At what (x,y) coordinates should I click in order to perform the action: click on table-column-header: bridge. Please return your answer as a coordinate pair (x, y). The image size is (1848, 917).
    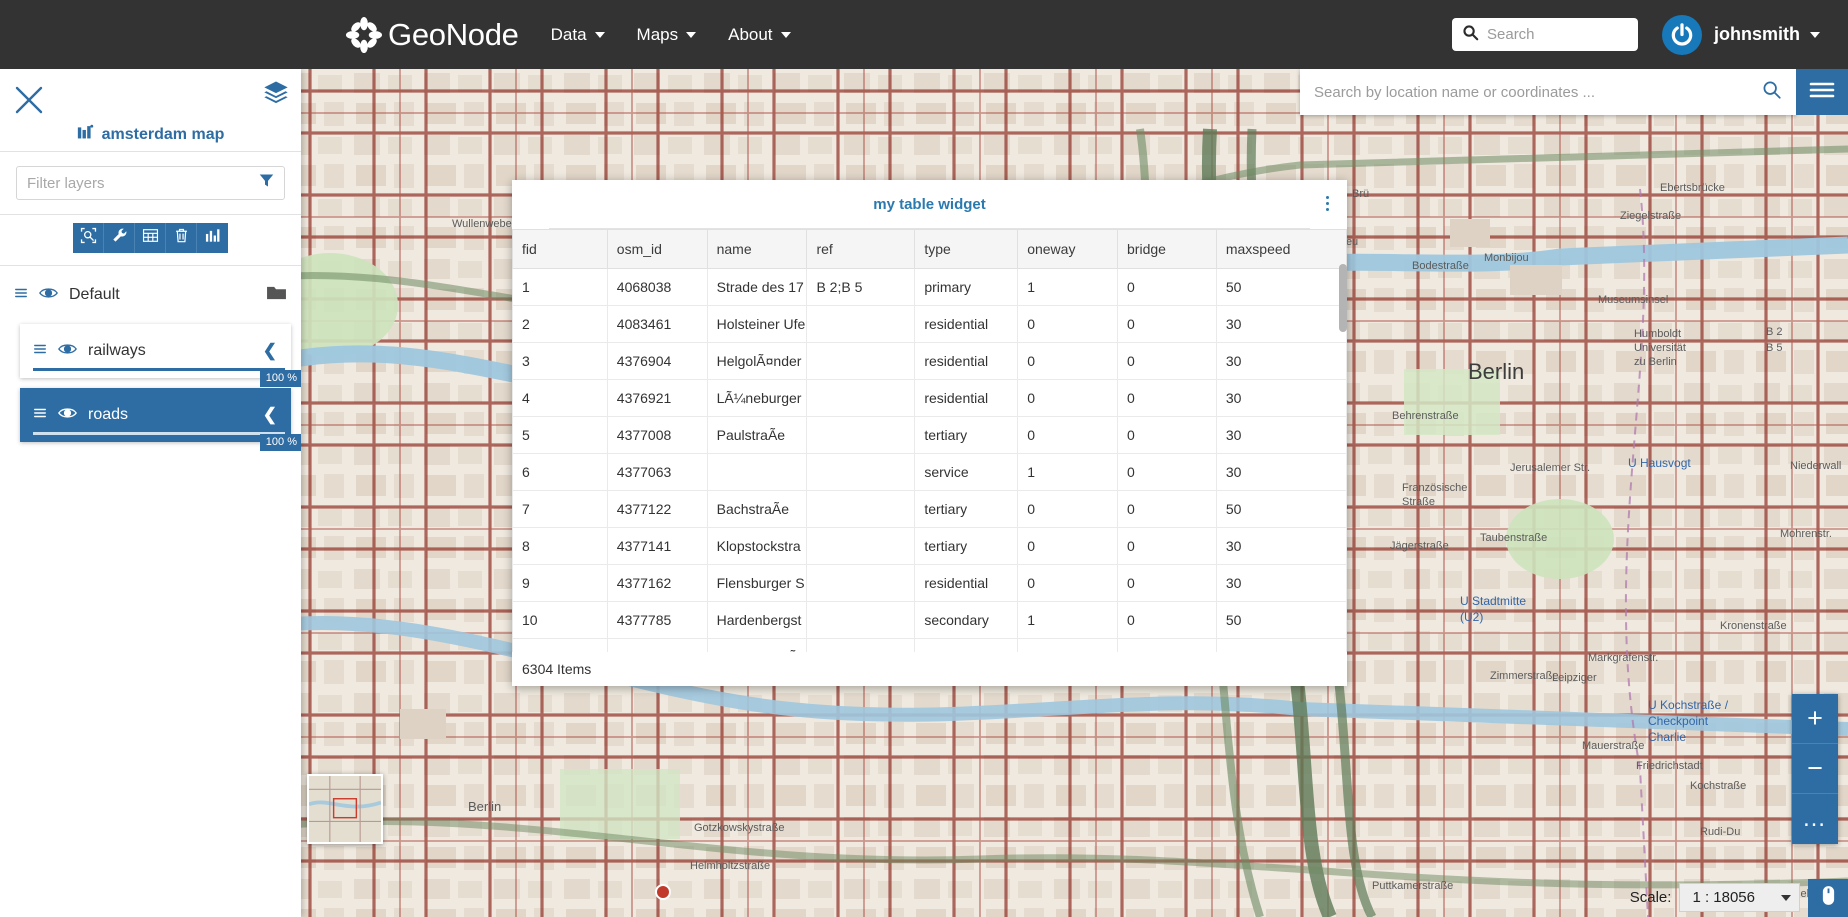
    Looking at the image, I should click on (1167, 249).